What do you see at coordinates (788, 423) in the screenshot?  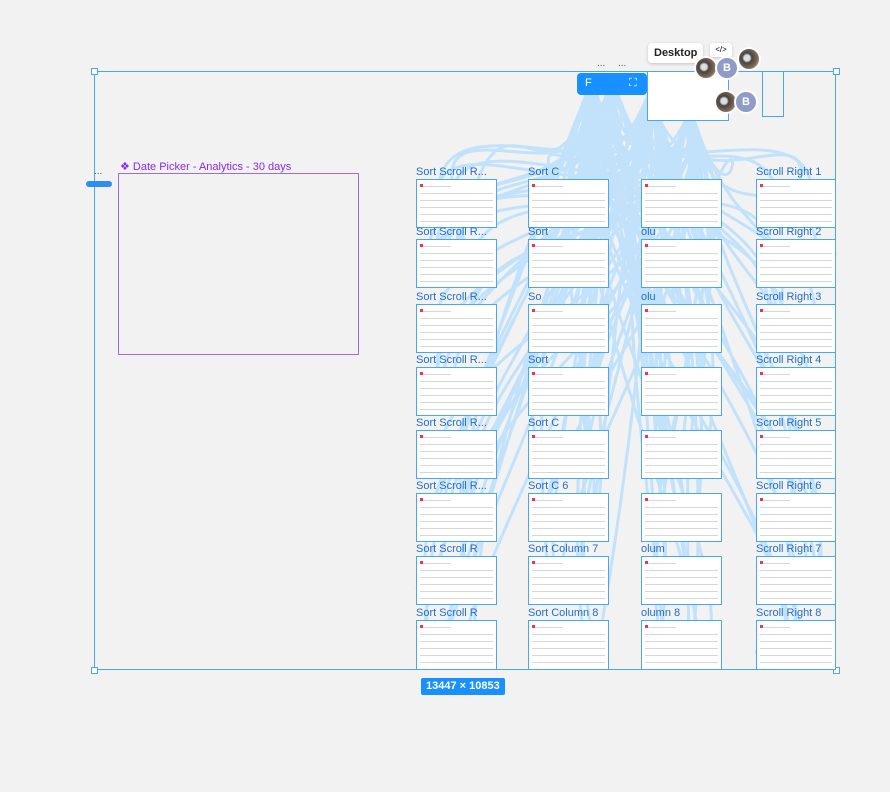 I see `scroll-right-frame-label: Scroll Right 5` at bounding box center [788, 423].